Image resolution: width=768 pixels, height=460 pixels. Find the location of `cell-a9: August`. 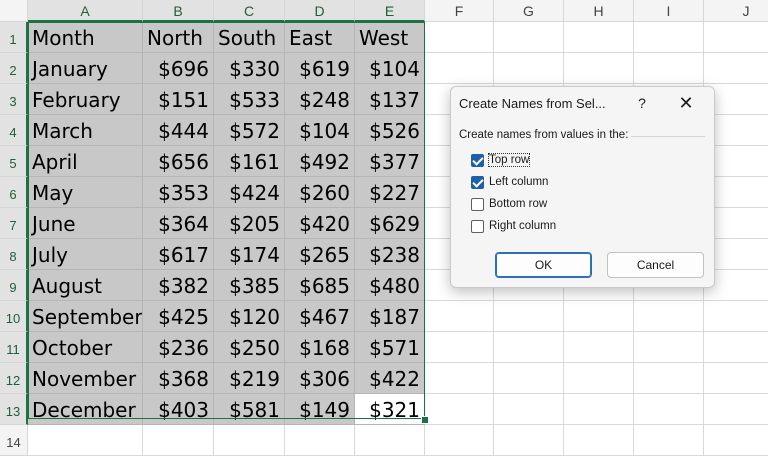

cell-a9: August is located at coordinates (85, 285).